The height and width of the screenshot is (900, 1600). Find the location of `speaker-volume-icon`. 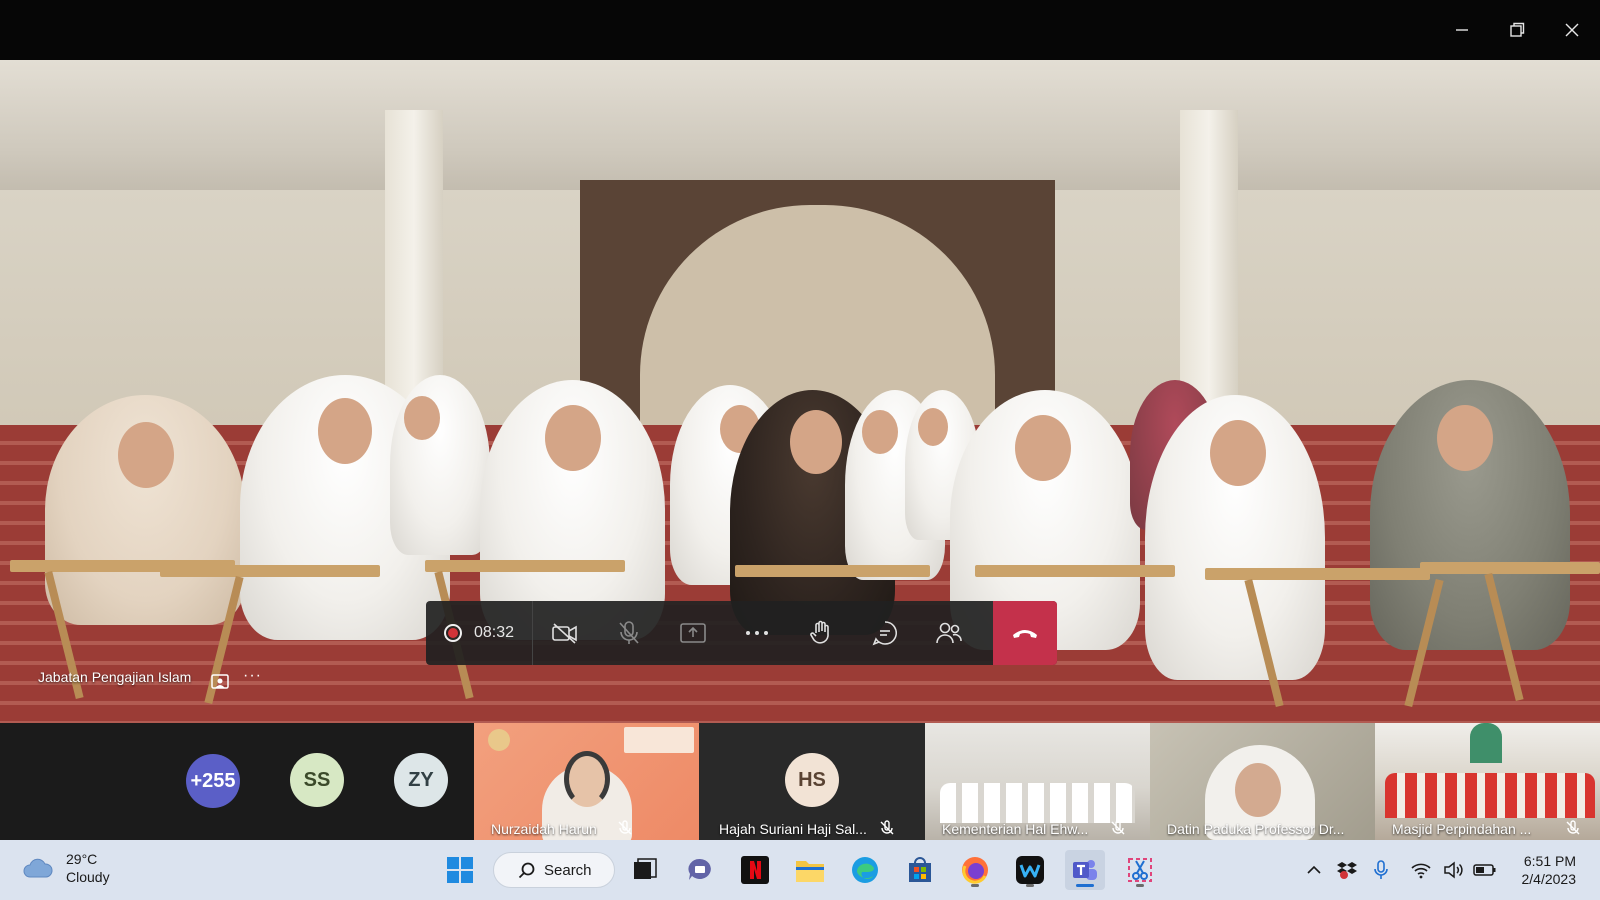

speaker-volume-icon is located at coordinates (1453, 870).